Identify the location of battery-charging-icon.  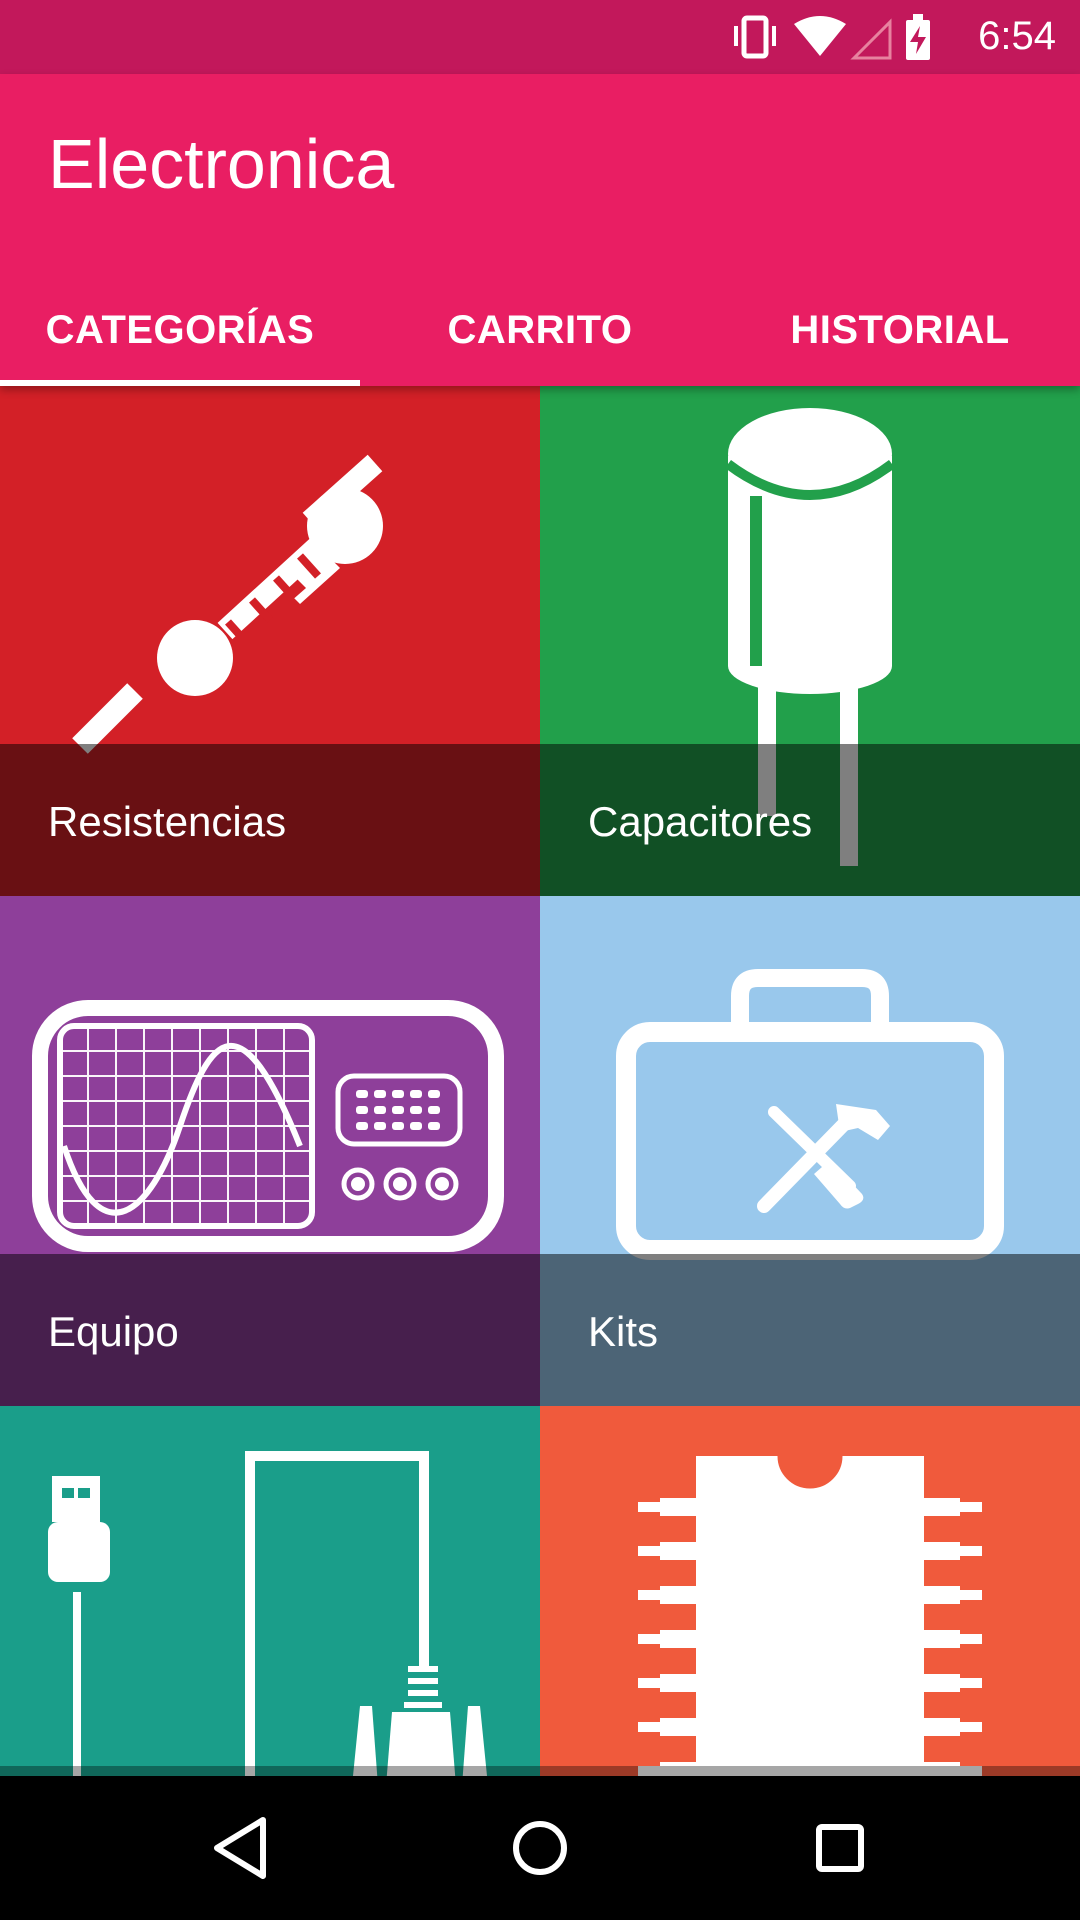
(918, 37).